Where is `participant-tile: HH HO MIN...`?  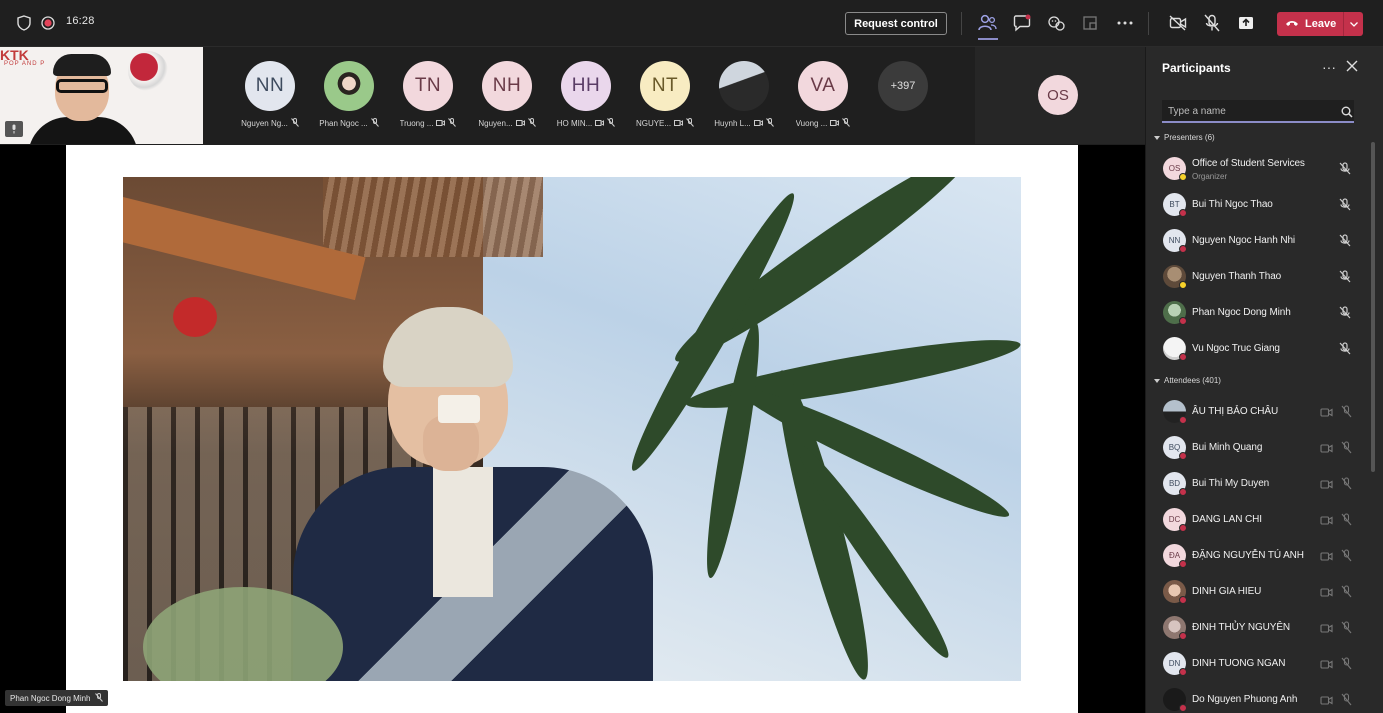 participant-tile: HH HO MIN... is located at coordinates (586, 96).